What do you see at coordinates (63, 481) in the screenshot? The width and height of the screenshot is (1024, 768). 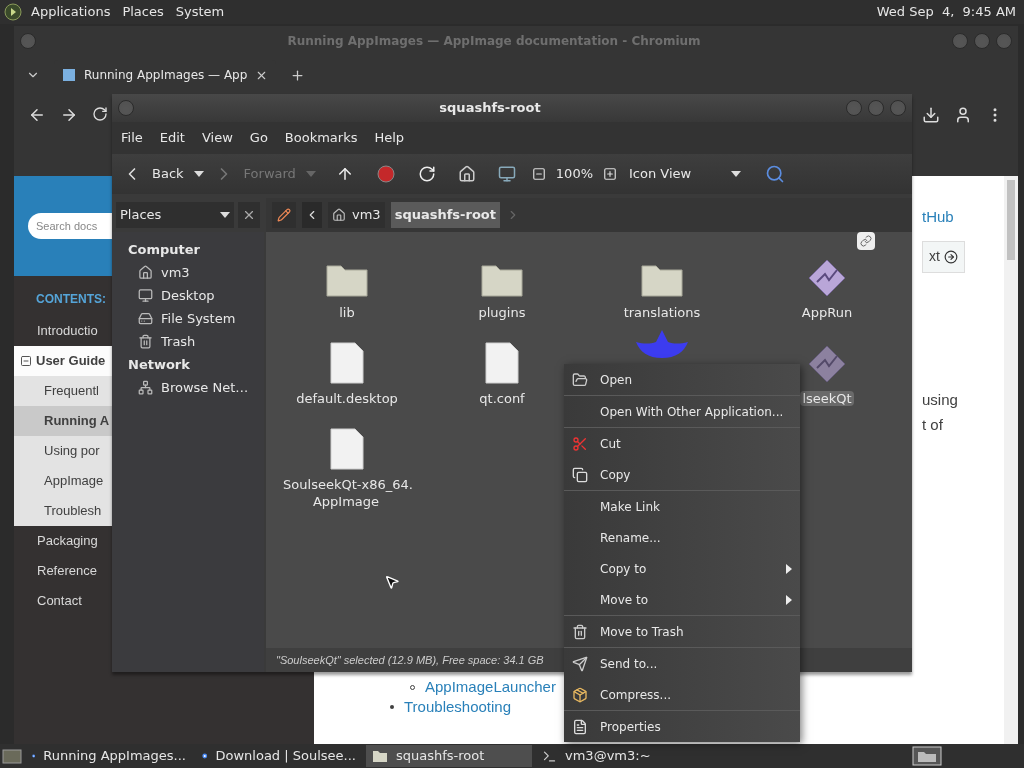 I see `nav-item: AppImage` at bounding box center [63, 481].